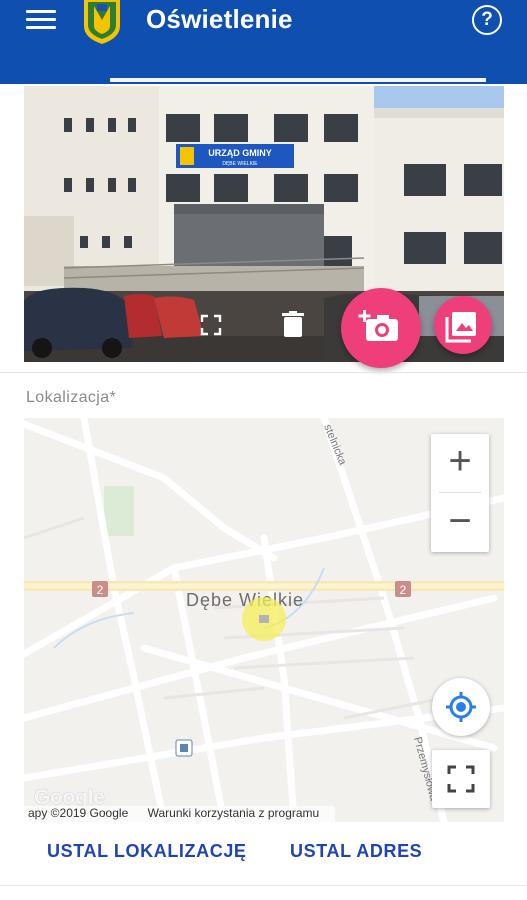 The image size is (527, 900). Describe the element at coordinates (298, 80) in the screenshot. I see `tab-indicator` at that location.